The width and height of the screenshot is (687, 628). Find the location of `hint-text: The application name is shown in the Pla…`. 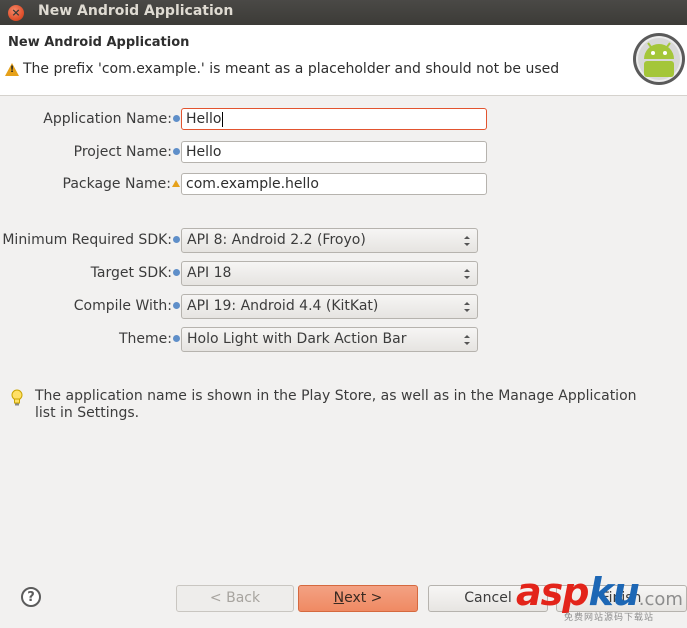

hint-text: The application name is shown in the Pla… is located at coordinates (336, 404).